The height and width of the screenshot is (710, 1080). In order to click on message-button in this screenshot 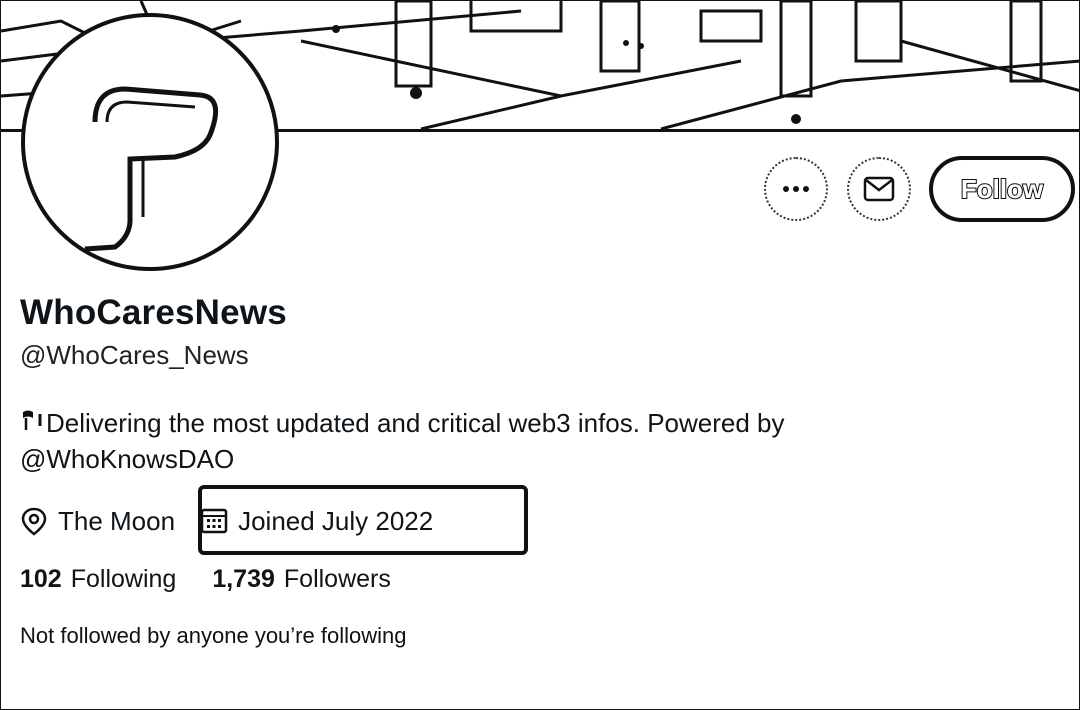, I will do `click(879, 189)`.